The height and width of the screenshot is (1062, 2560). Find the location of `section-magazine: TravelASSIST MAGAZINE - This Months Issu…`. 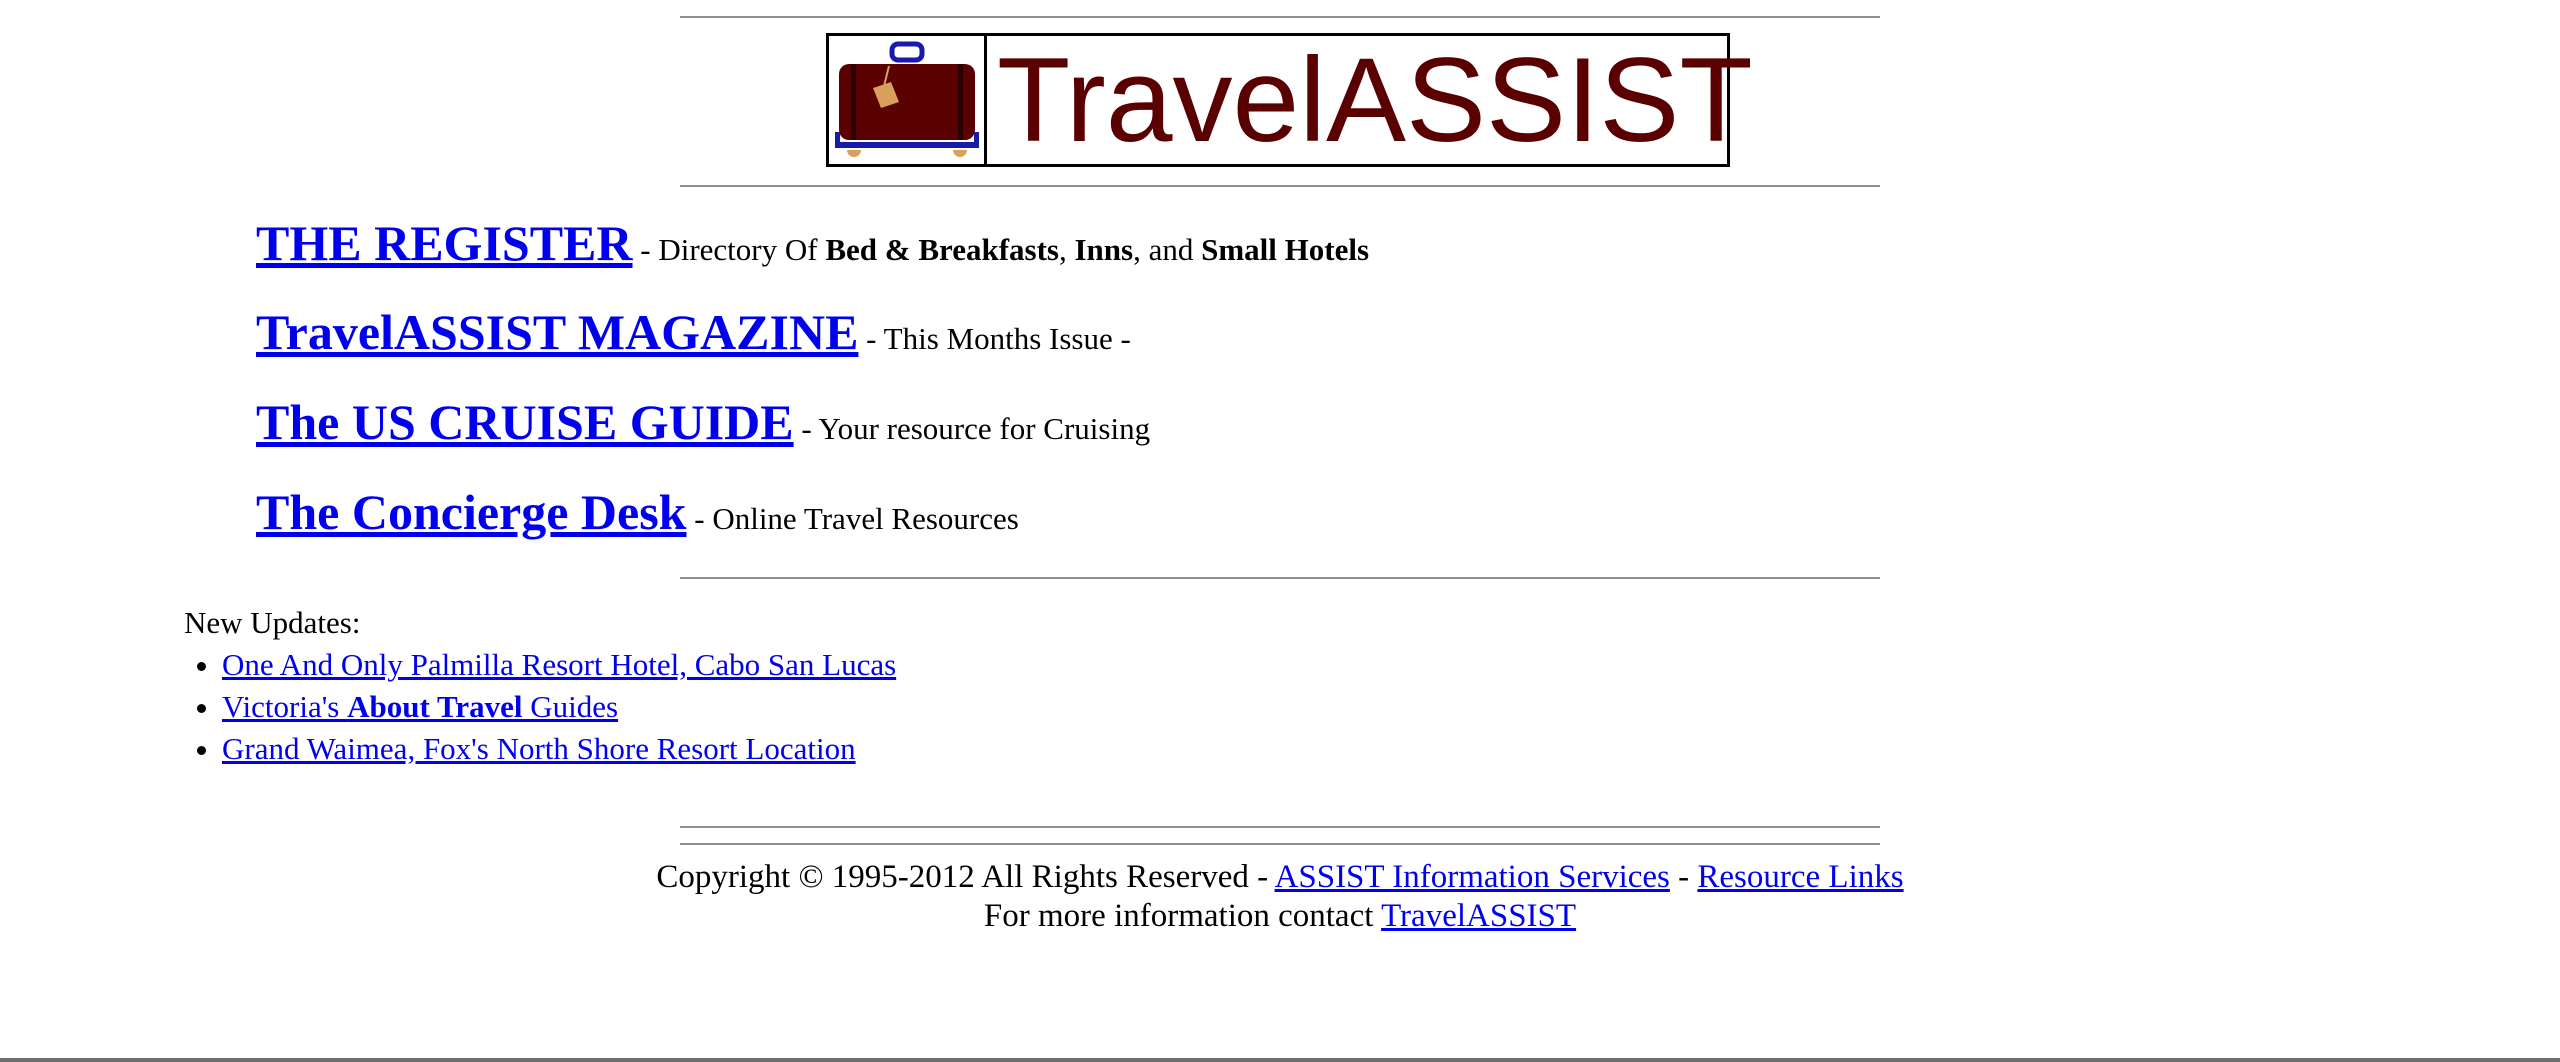

section-magazine: TravelASSIST MAGAZINE - This Months Issu… is located at coordinates (693, 332).